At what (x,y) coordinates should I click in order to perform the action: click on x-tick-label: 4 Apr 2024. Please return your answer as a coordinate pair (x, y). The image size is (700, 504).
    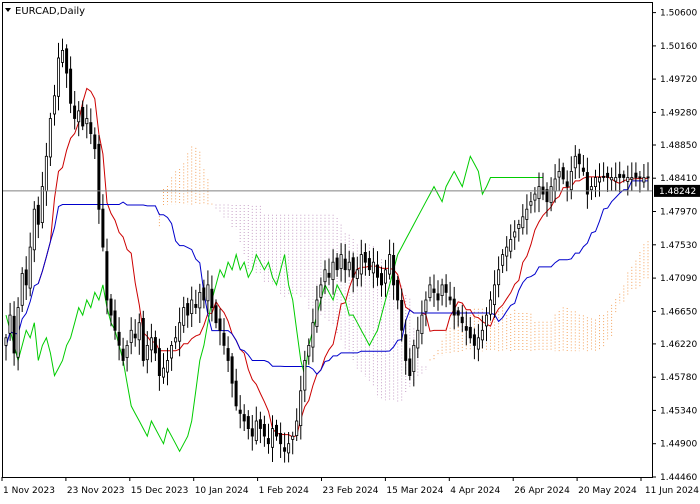
    Looking at the image, I should click on (475, 491).